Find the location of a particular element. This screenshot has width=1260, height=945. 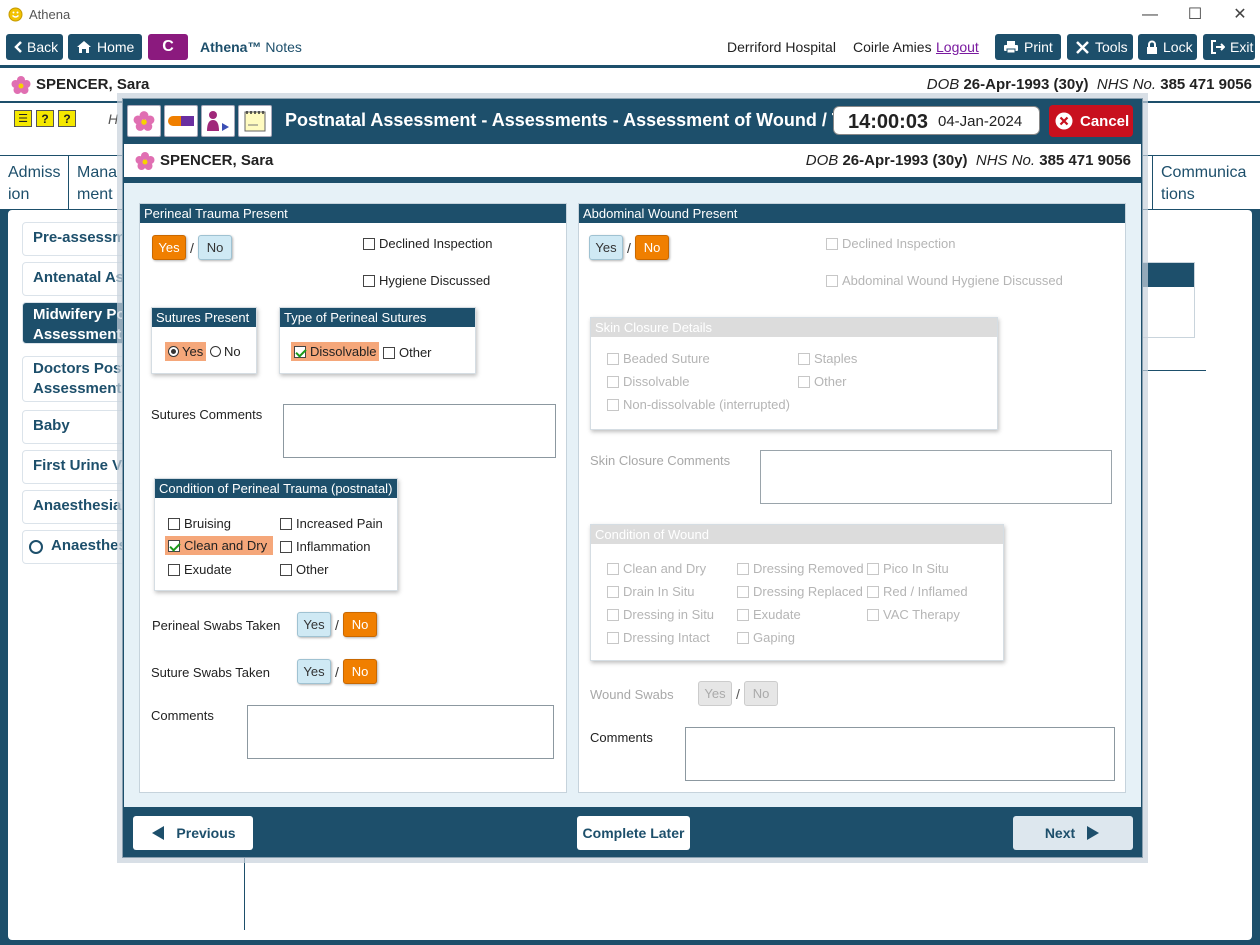

wound-swabs-no-button: No is located at coordinates (761, 693).